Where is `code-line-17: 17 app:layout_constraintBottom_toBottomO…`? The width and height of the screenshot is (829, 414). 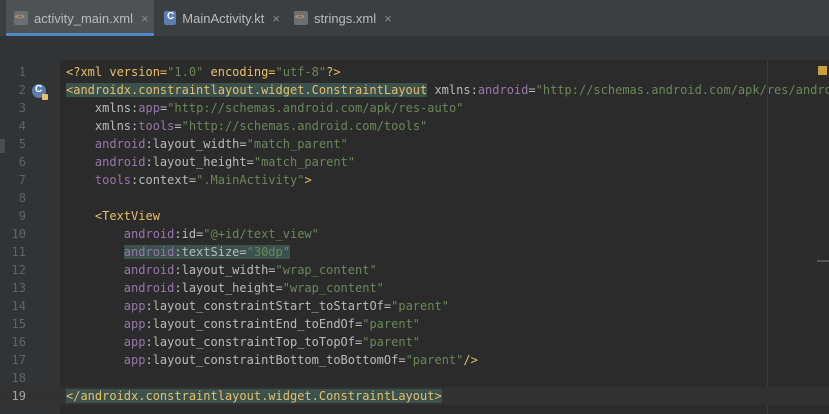
code-line-17: 17 app:layout_constraintBottom_toBottomO… is located at coordinates (414, 360).